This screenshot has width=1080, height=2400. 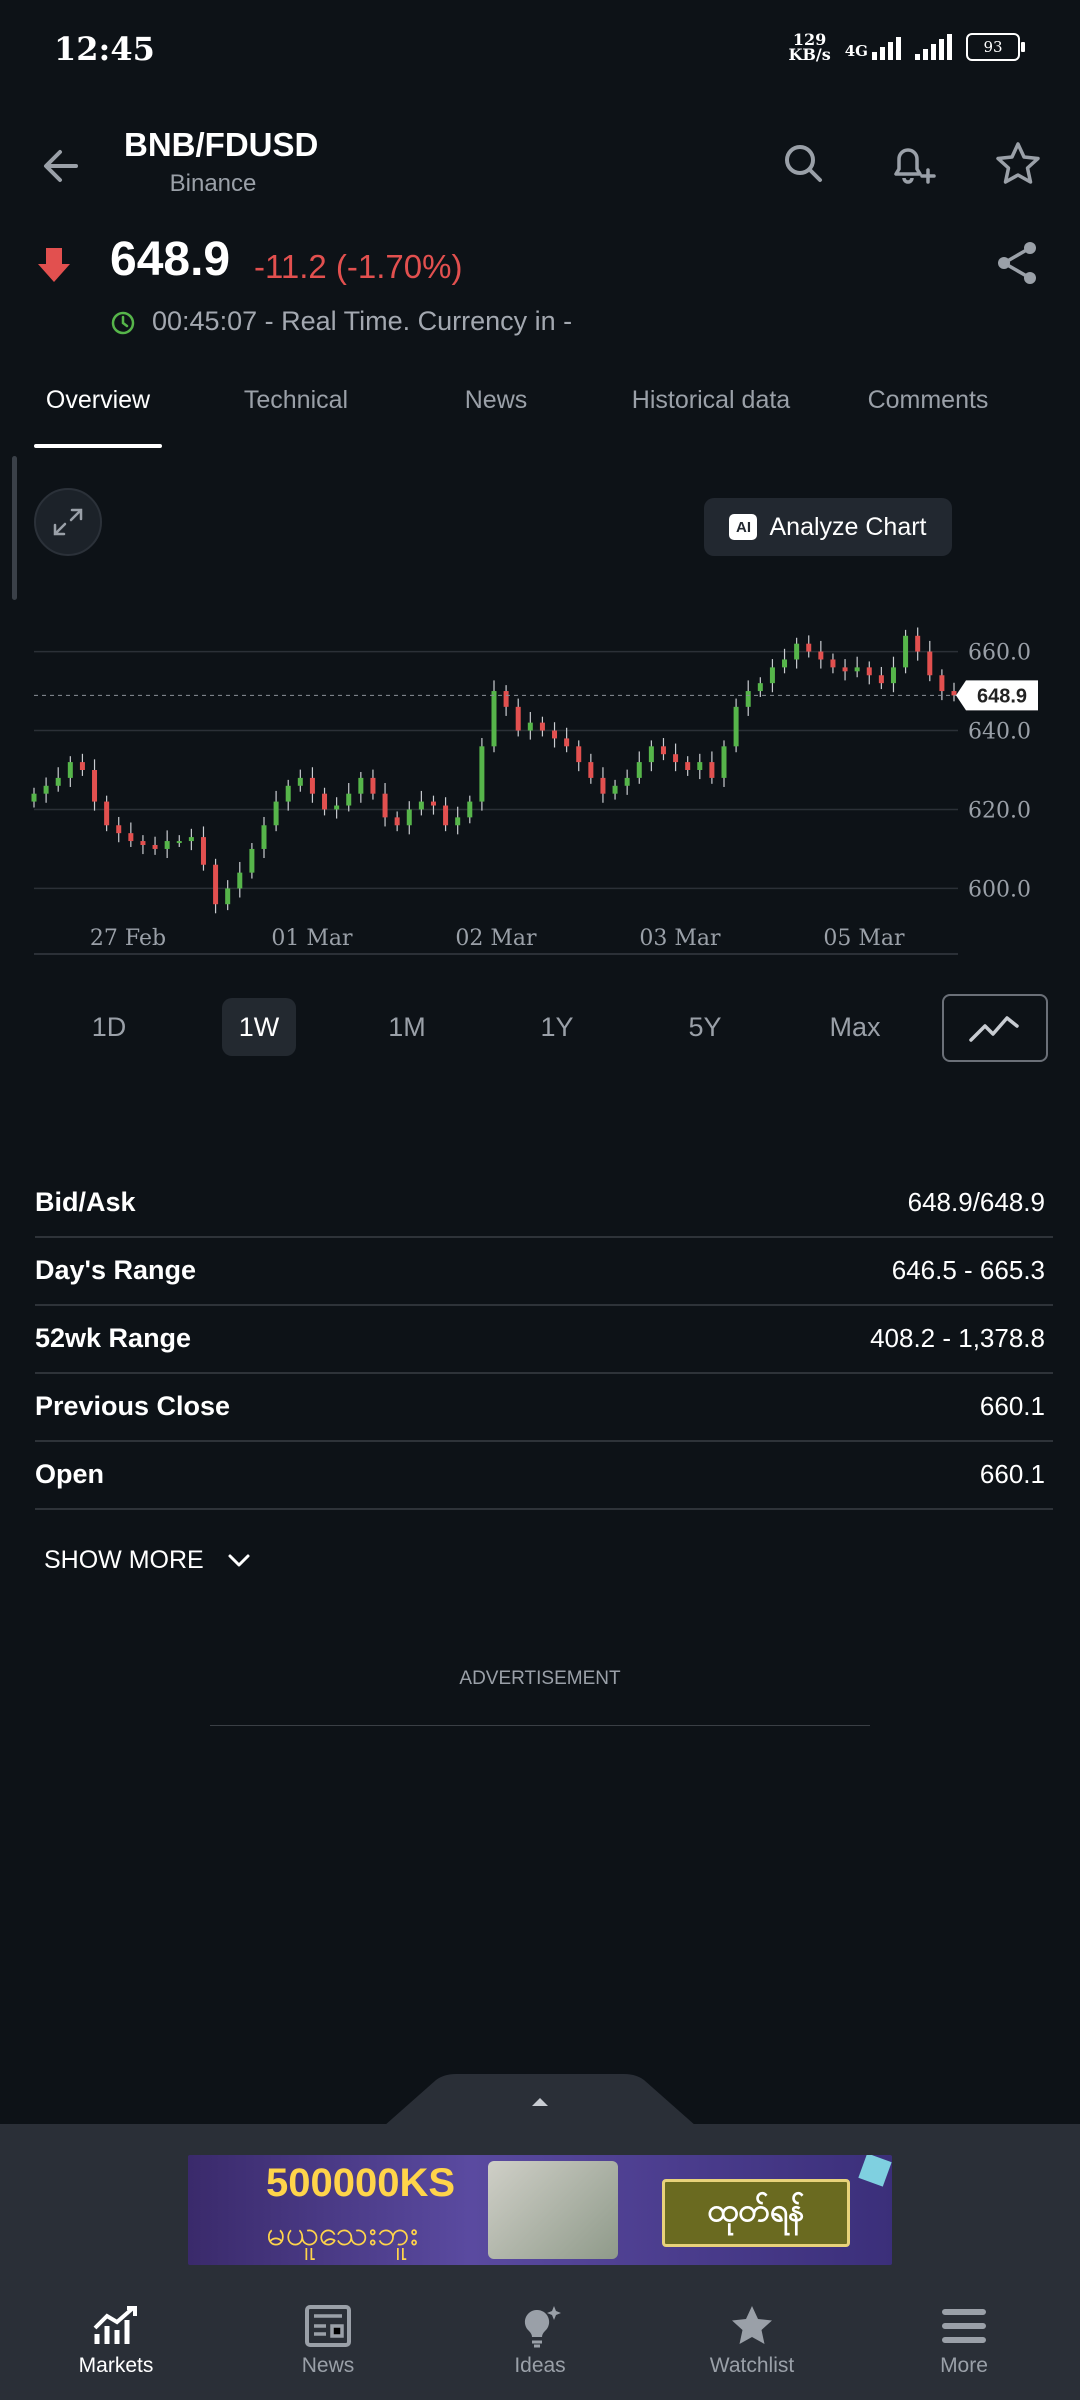 I want to click on tab-comments: Comments, so click(x=928, y=400).